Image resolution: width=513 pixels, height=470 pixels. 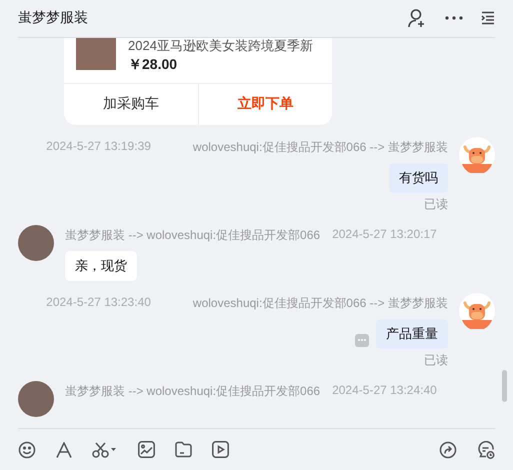 What do you see at coordinates (412, 333) in the screenshot?
I see `message-bubble: 产品重量` at bounding box center [412, 333].